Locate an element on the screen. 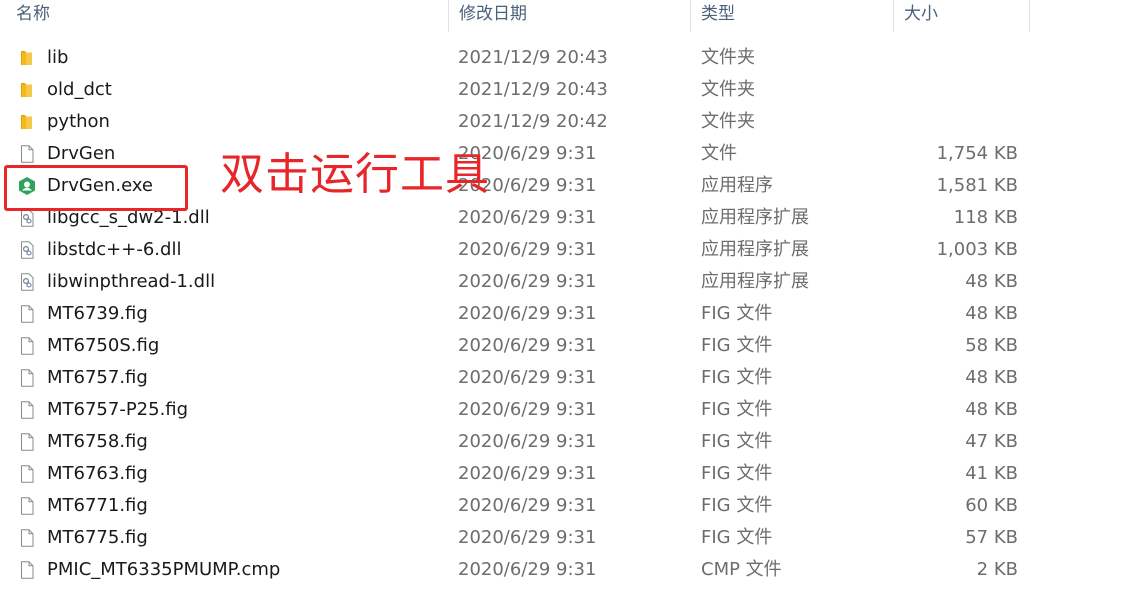 The width and height of the screenshot is (1141, 593). file-name: MT6771.fig is located at coordinates (97, 505).